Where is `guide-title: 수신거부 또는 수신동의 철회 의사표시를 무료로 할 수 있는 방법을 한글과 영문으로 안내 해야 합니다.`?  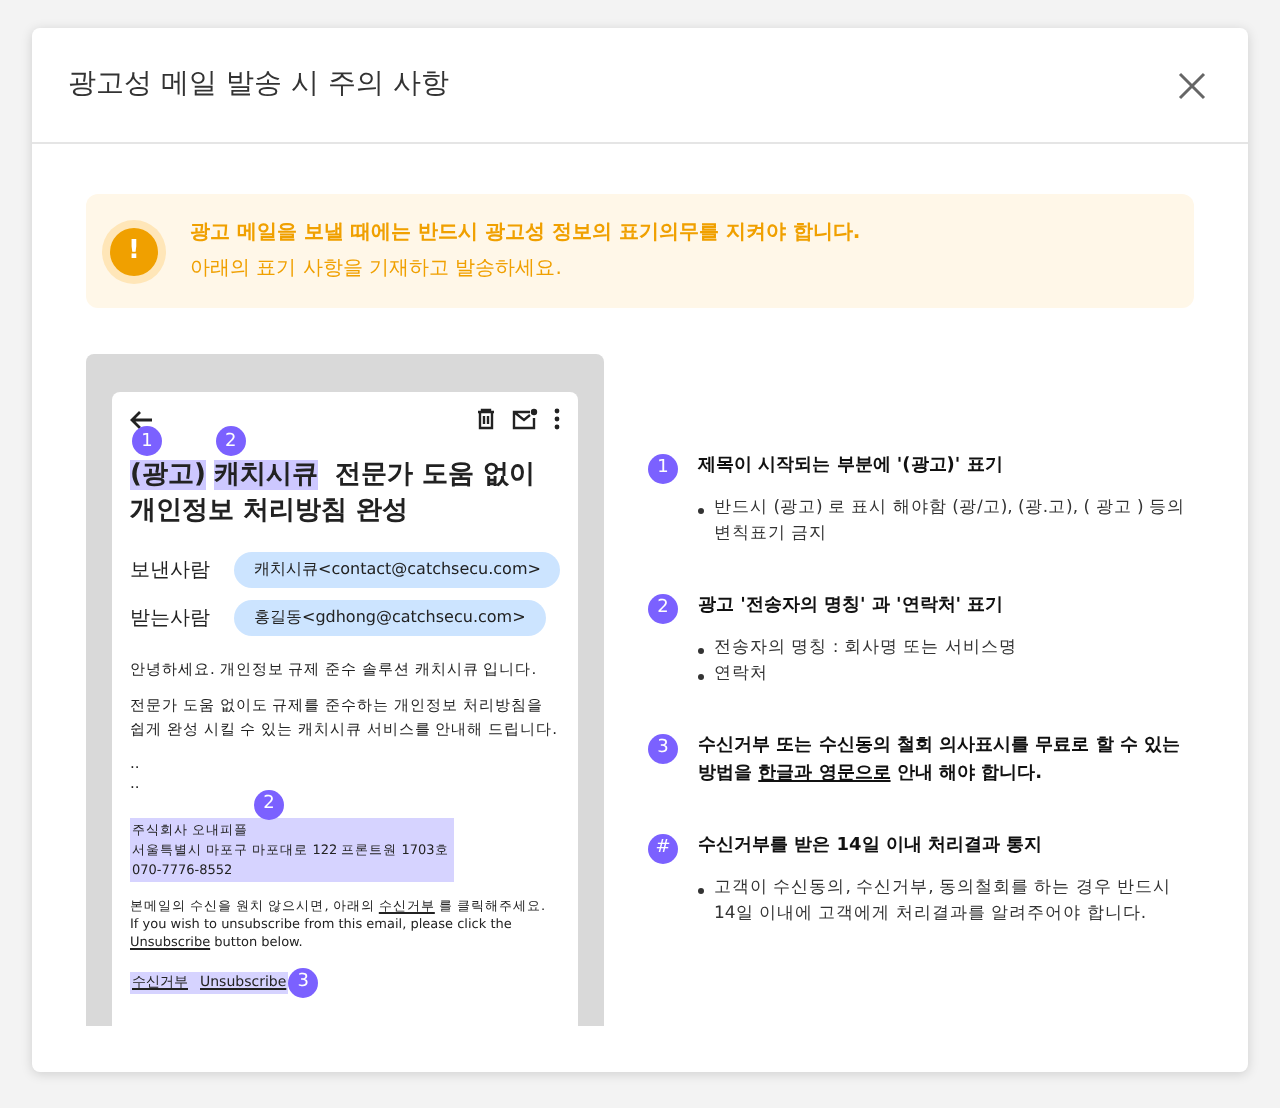 guide-title: 수신거부 또는 수신동의 철회 의사표시를 무료로 할 수 있는 방법을 한글과 영문으로 안내 해야 합니다. is located at coordinates (940, 761).